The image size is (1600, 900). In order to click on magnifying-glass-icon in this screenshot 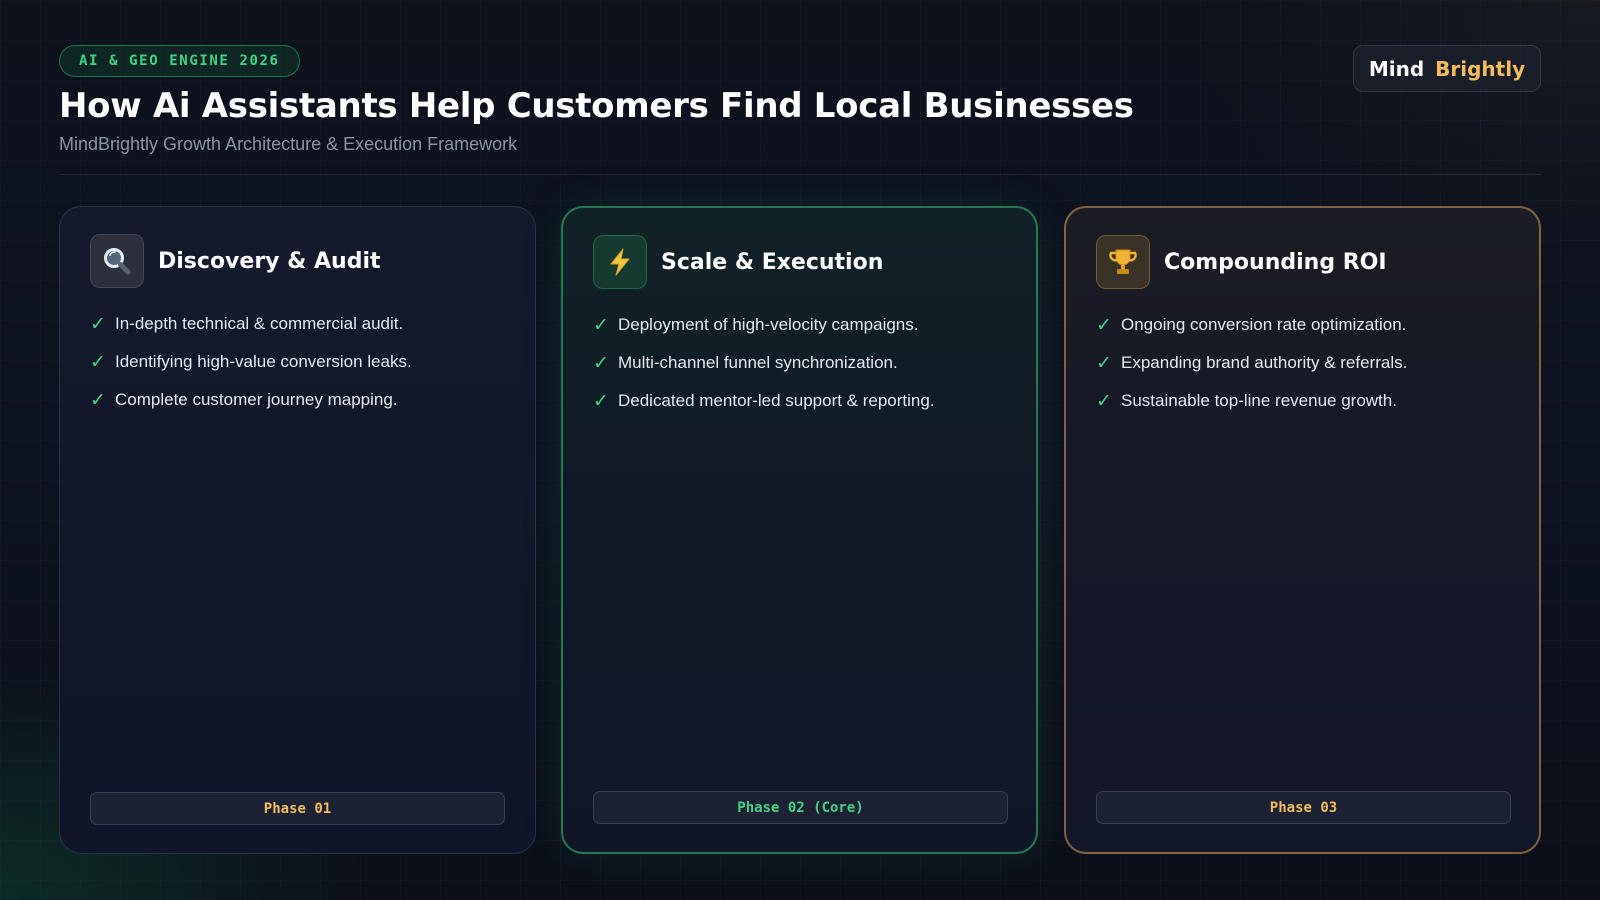, I will do `click(117, 261)`.